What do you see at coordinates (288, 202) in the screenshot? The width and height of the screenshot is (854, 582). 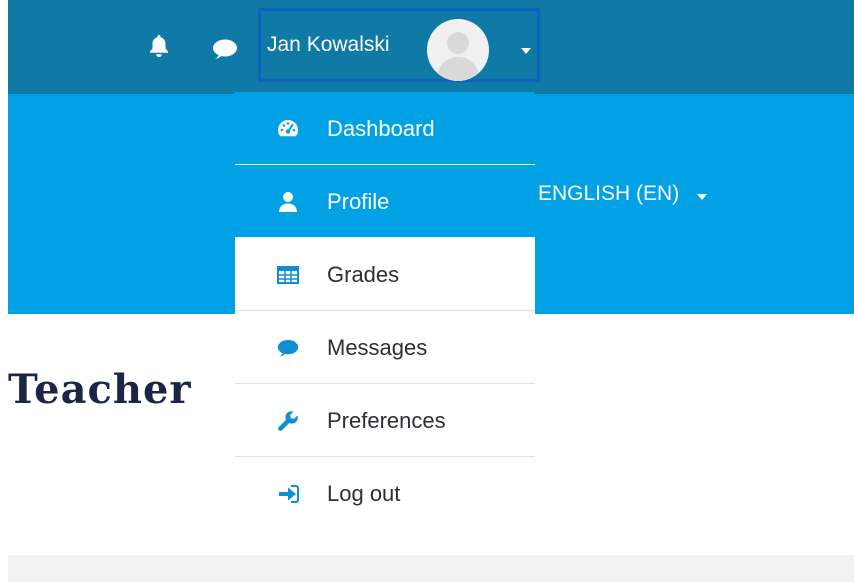 I see `user-icon` at bounding box center [288, 202].